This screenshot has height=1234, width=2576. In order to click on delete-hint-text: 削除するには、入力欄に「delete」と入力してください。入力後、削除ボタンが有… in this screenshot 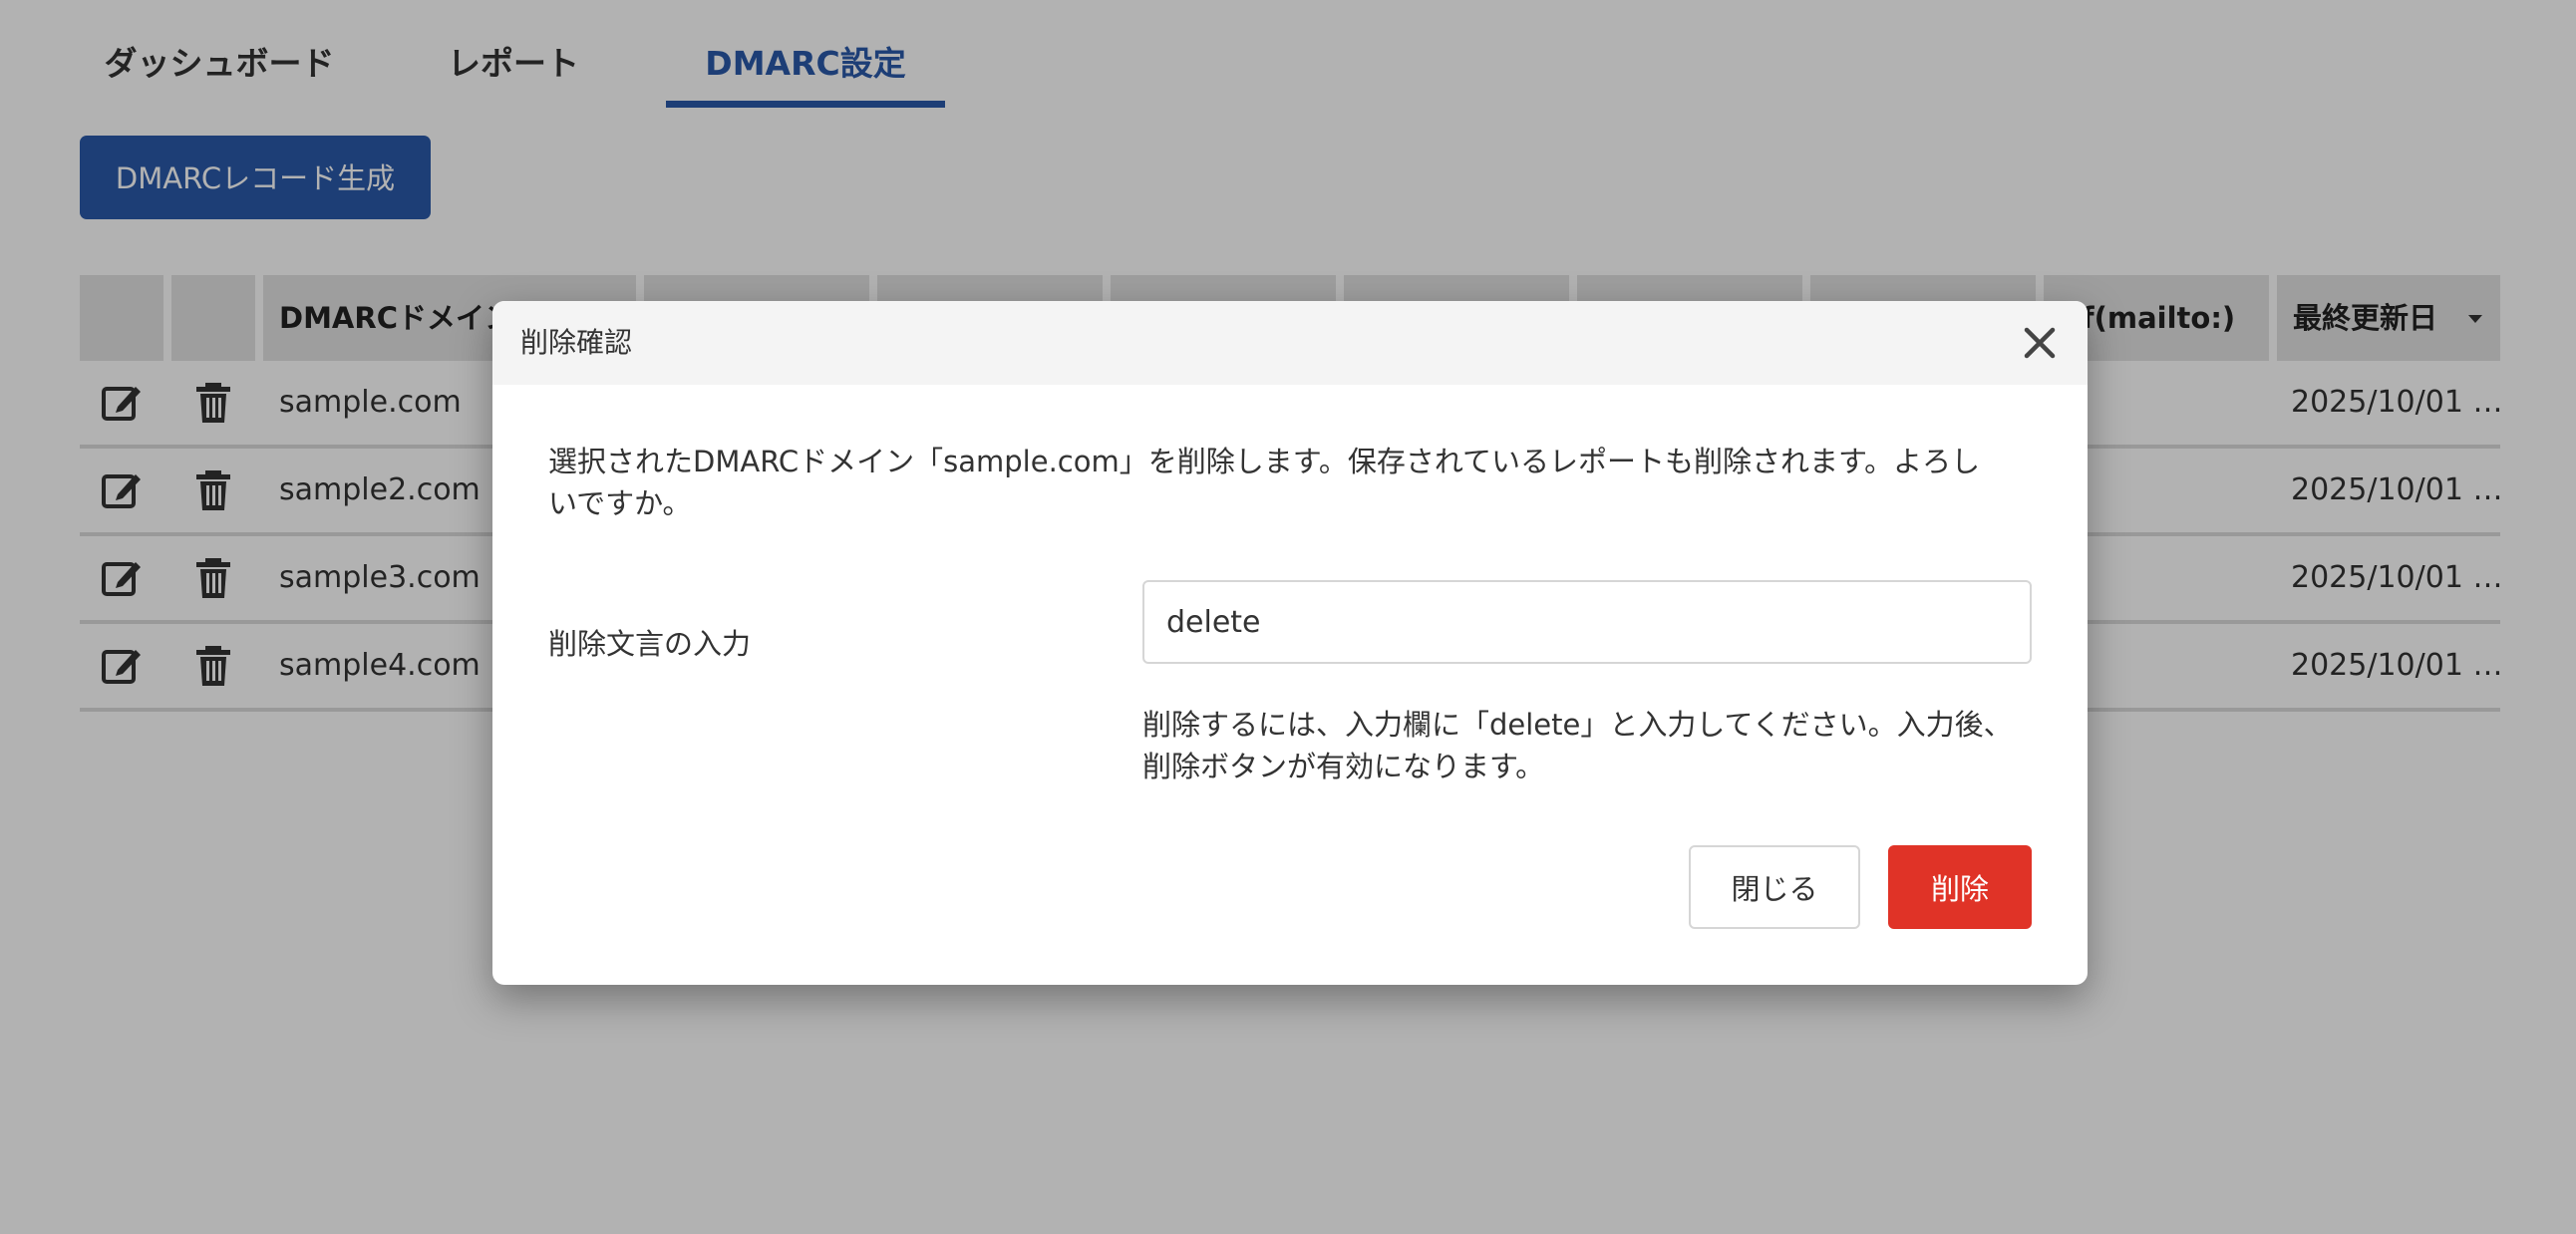, I will do `click(1577, 745)`.